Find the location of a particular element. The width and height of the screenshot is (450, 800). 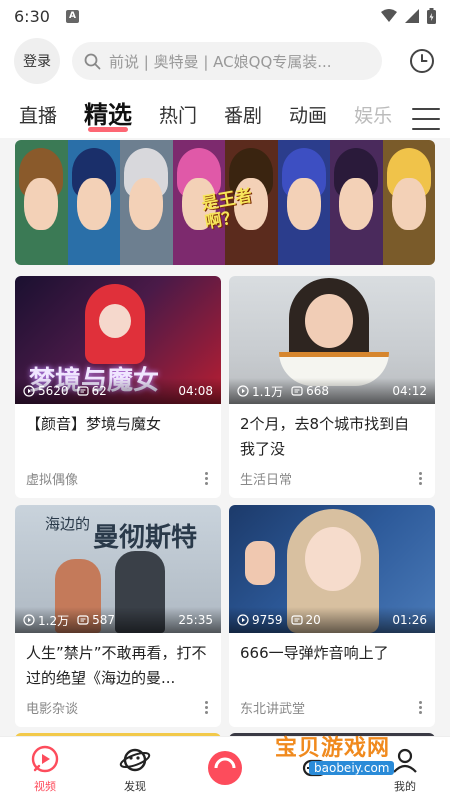

history-button is located at coordinates (422, 61).